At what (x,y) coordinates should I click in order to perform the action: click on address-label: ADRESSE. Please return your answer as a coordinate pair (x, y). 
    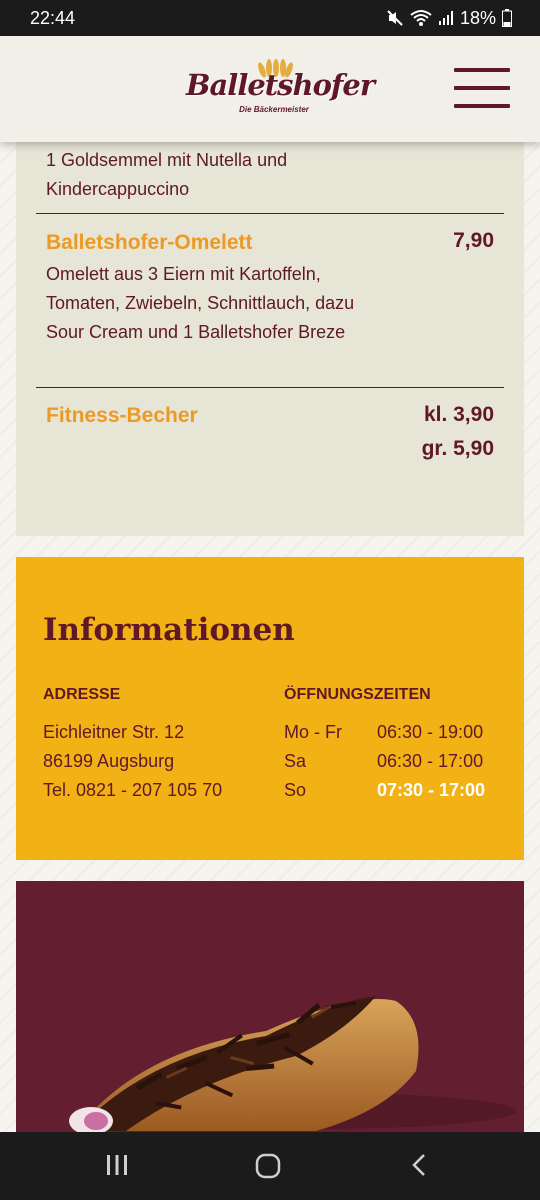
    Looking at the image, I should click on (82, 694).